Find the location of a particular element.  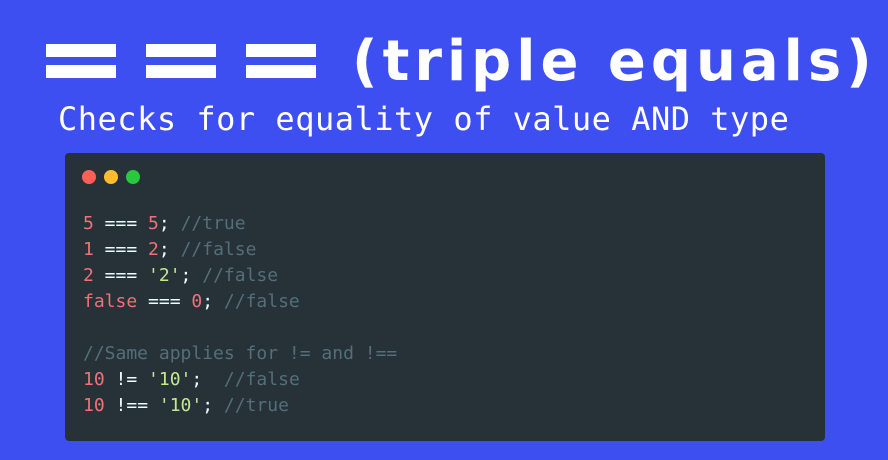

subtitle: Checks for equality of value AND type is located at coordinates (424, 119).